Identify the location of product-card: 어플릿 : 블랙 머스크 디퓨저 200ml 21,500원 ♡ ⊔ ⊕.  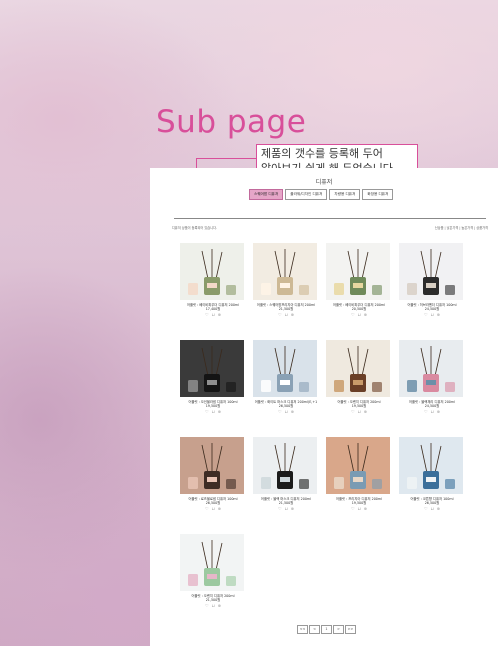
(286, 485).